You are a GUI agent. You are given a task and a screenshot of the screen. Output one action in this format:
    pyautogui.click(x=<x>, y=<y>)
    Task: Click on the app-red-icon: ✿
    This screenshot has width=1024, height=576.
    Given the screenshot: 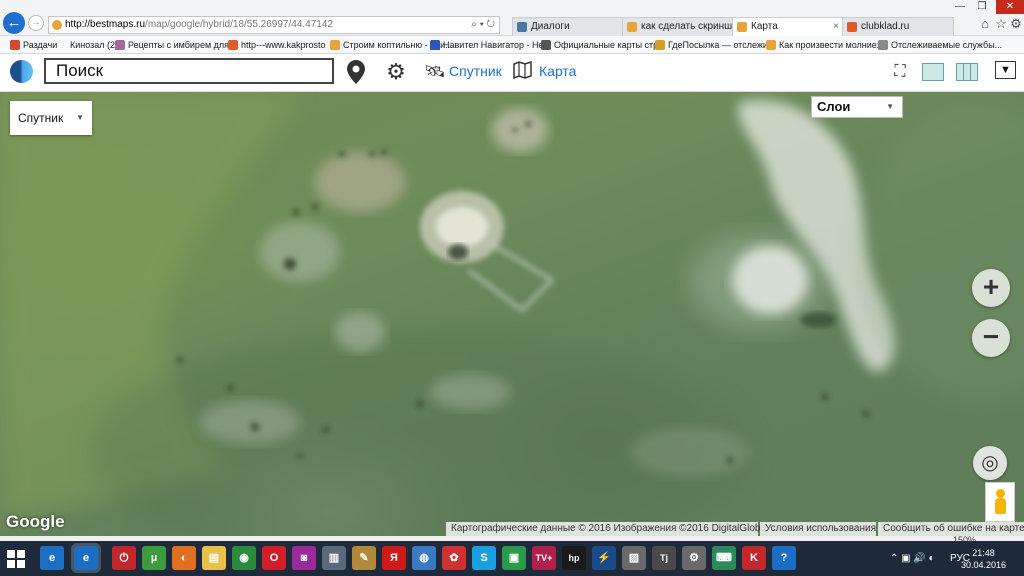 What is the action you would take?
    pyautogui.click(x=454, y=558)
    